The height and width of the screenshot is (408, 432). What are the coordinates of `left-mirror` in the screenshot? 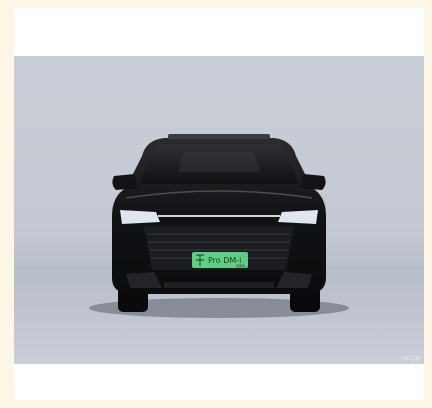 It's located at (125, 182).